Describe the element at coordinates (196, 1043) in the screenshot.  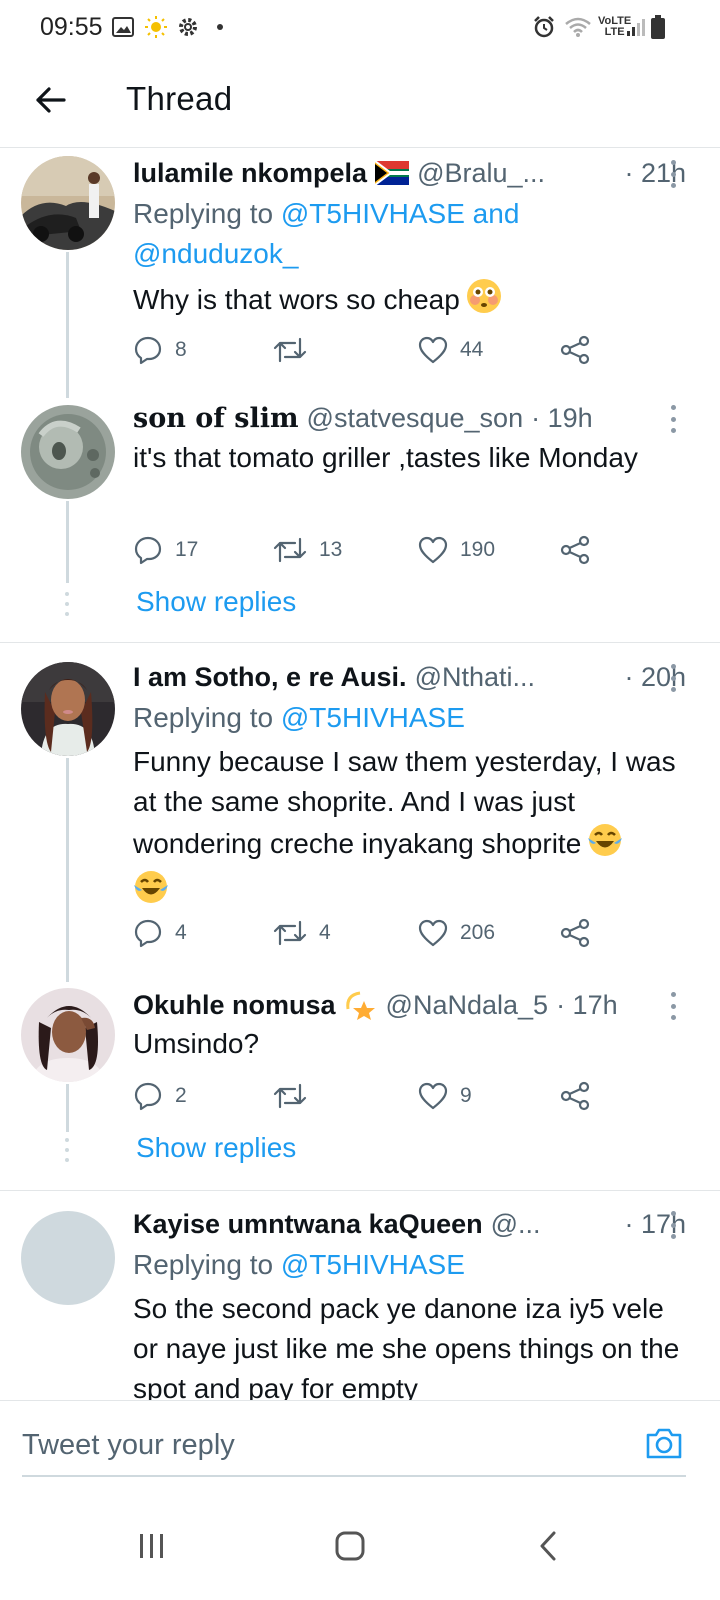
I see `tweet-text: Umsindo?` at that location.